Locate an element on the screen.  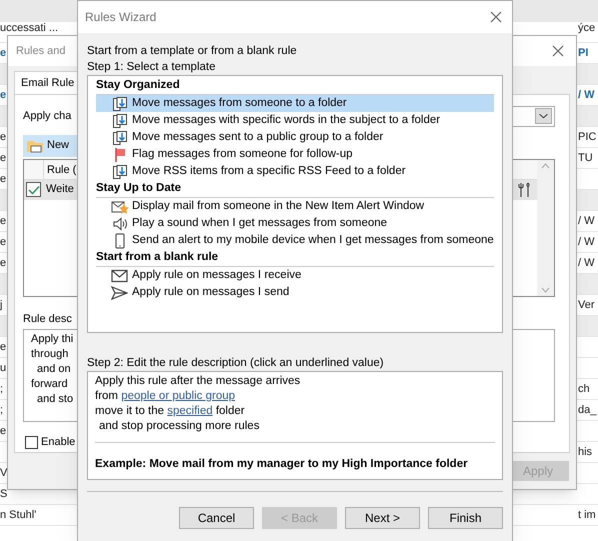
template-item: Move messages with specific words in the subject to a folder is located at coordinates (295, 120).